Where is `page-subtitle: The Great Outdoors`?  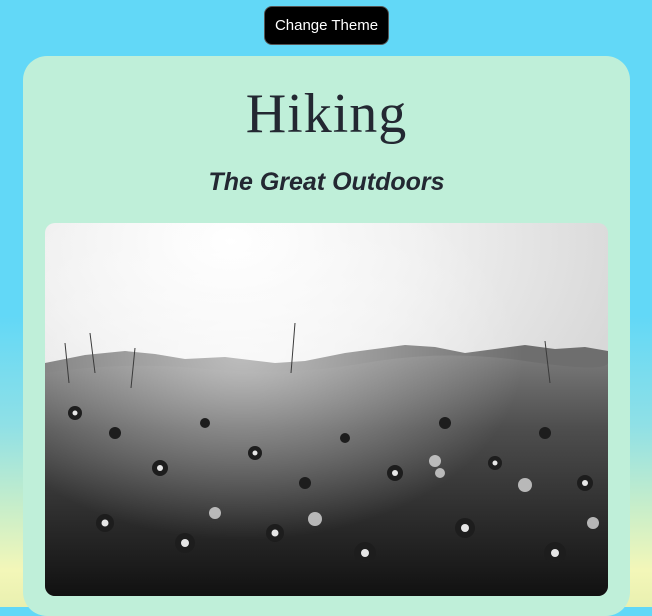
page-subtitle: The Great Outdoors is located at coordinates (326, 182).